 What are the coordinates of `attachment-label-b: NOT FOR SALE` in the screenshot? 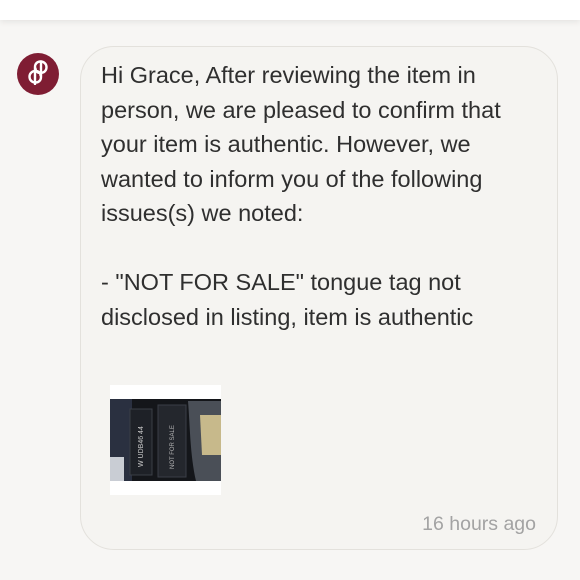 It's located at (173, 447).